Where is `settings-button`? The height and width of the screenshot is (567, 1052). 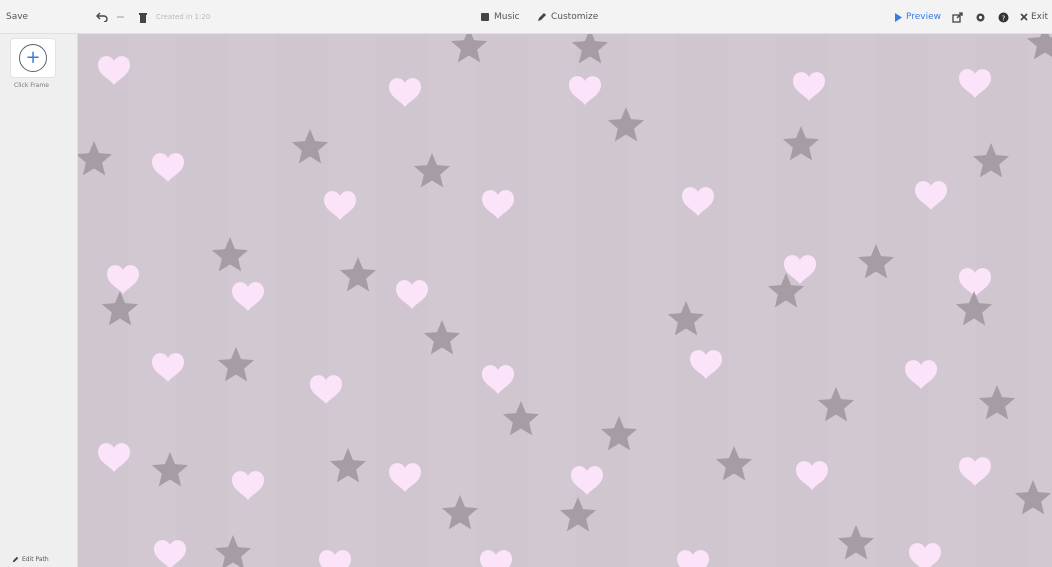
settings-button is located at coordinates (980, 17).